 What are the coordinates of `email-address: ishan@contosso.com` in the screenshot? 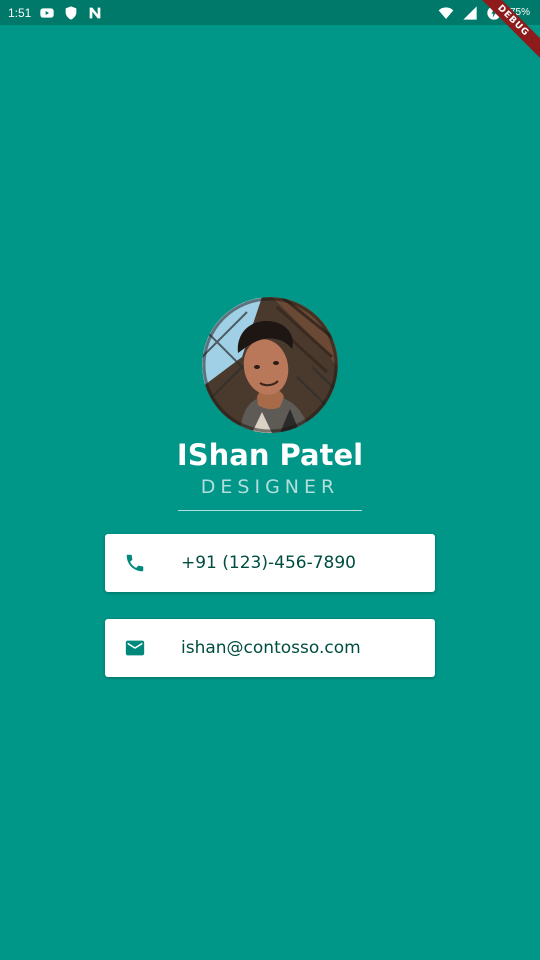 It's located at (271, 648).